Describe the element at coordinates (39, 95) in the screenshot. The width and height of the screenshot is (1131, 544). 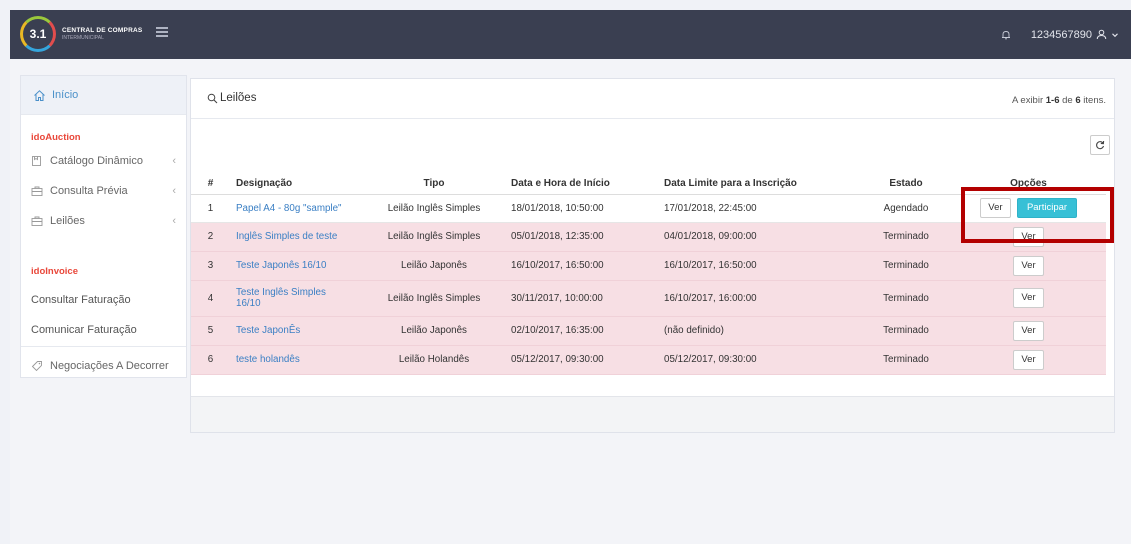
I see `home-icon` at that location.